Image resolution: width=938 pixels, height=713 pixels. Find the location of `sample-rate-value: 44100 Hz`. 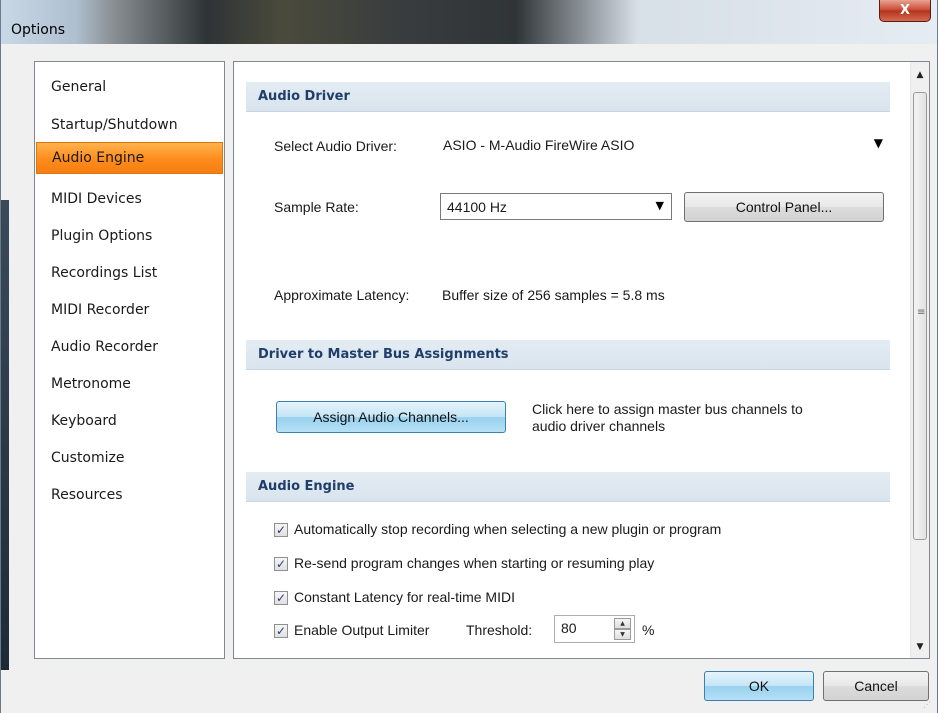

sample-rate-value: 44100 Hz is located at coordinates (477, 207).